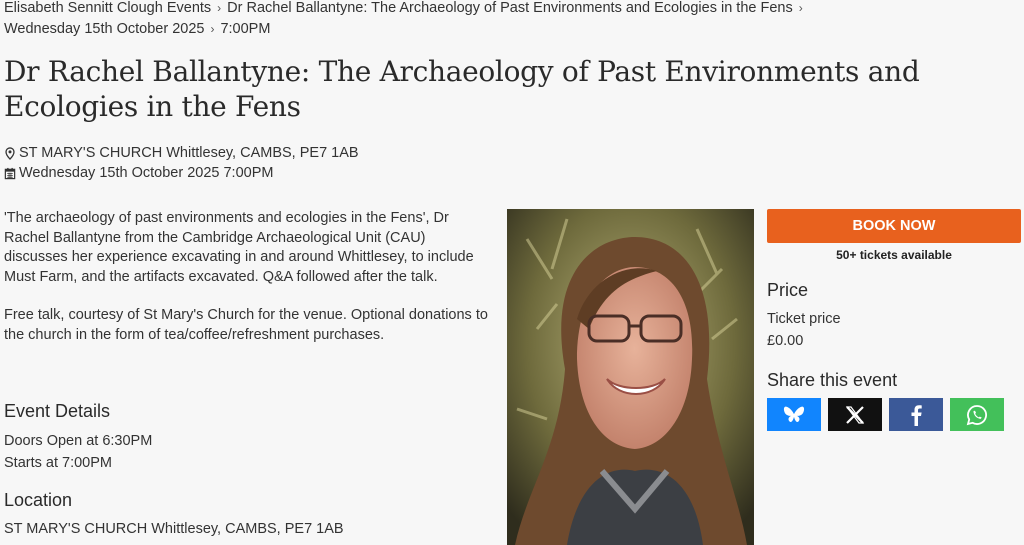  I want to click on ticket-price-label: Ticket price, so click(804, 319).